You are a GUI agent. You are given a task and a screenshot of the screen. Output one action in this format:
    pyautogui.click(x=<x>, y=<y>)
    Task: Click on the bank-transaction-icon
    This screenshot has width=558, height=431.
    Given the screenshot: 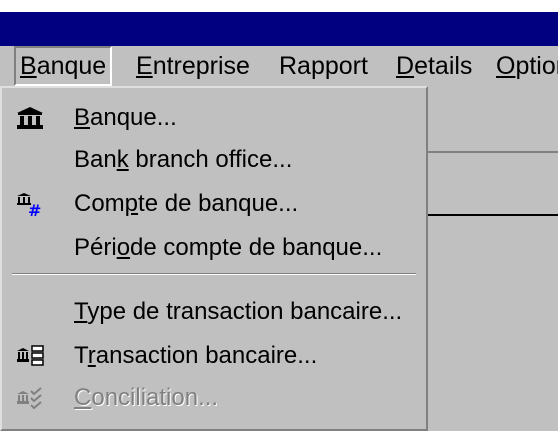 What is the action you would take?
    pyautogui.click(x=30, y=355)
    